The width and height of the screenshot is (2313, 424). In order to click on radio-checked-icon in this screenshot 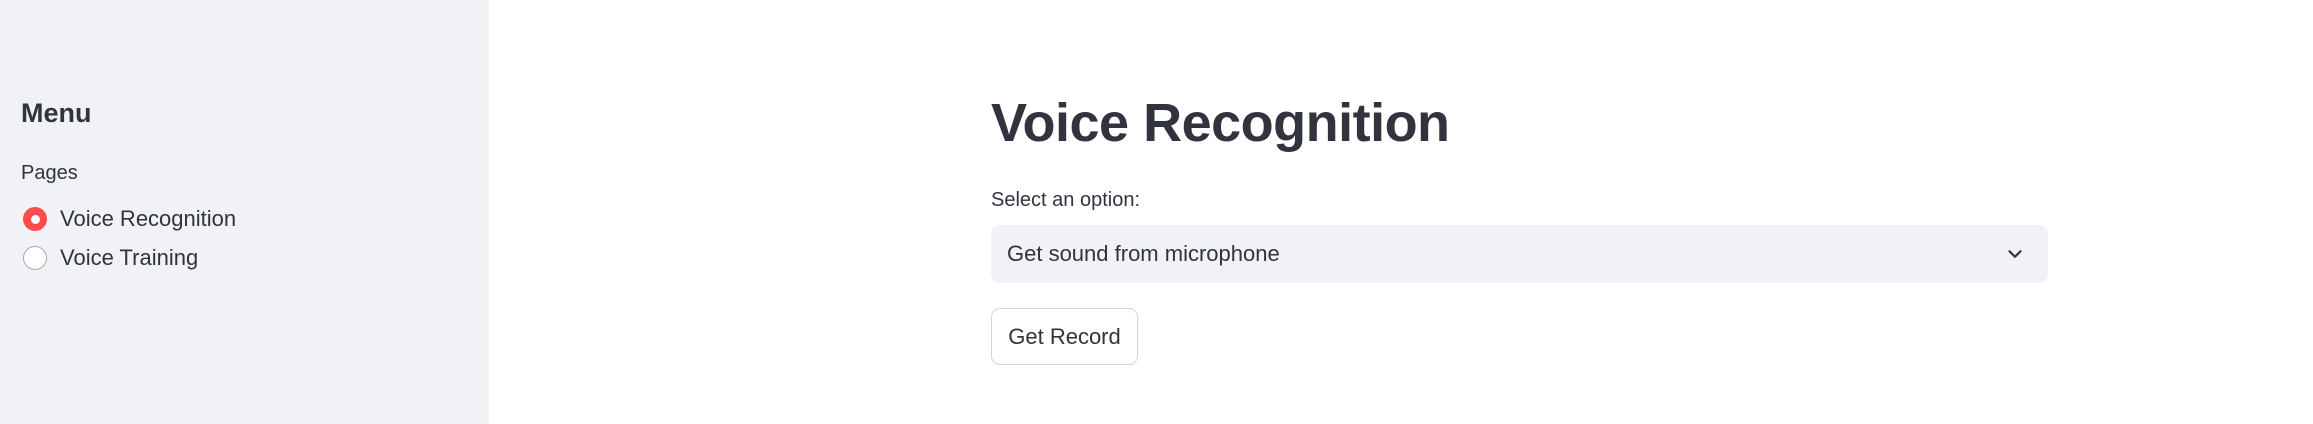, I will do `click(35, 219)`.